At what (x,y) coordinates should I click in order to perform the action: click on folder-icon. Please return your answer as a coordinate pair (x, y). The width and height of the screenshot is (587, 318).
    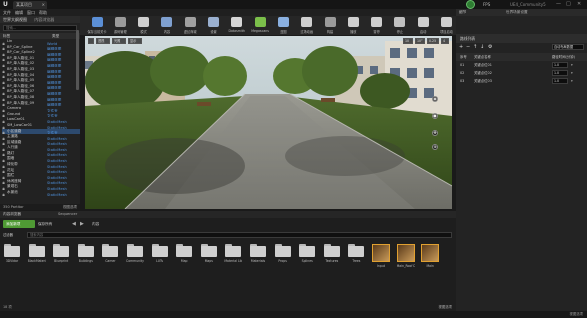
    Looking at the image, I should click on (356, 250).